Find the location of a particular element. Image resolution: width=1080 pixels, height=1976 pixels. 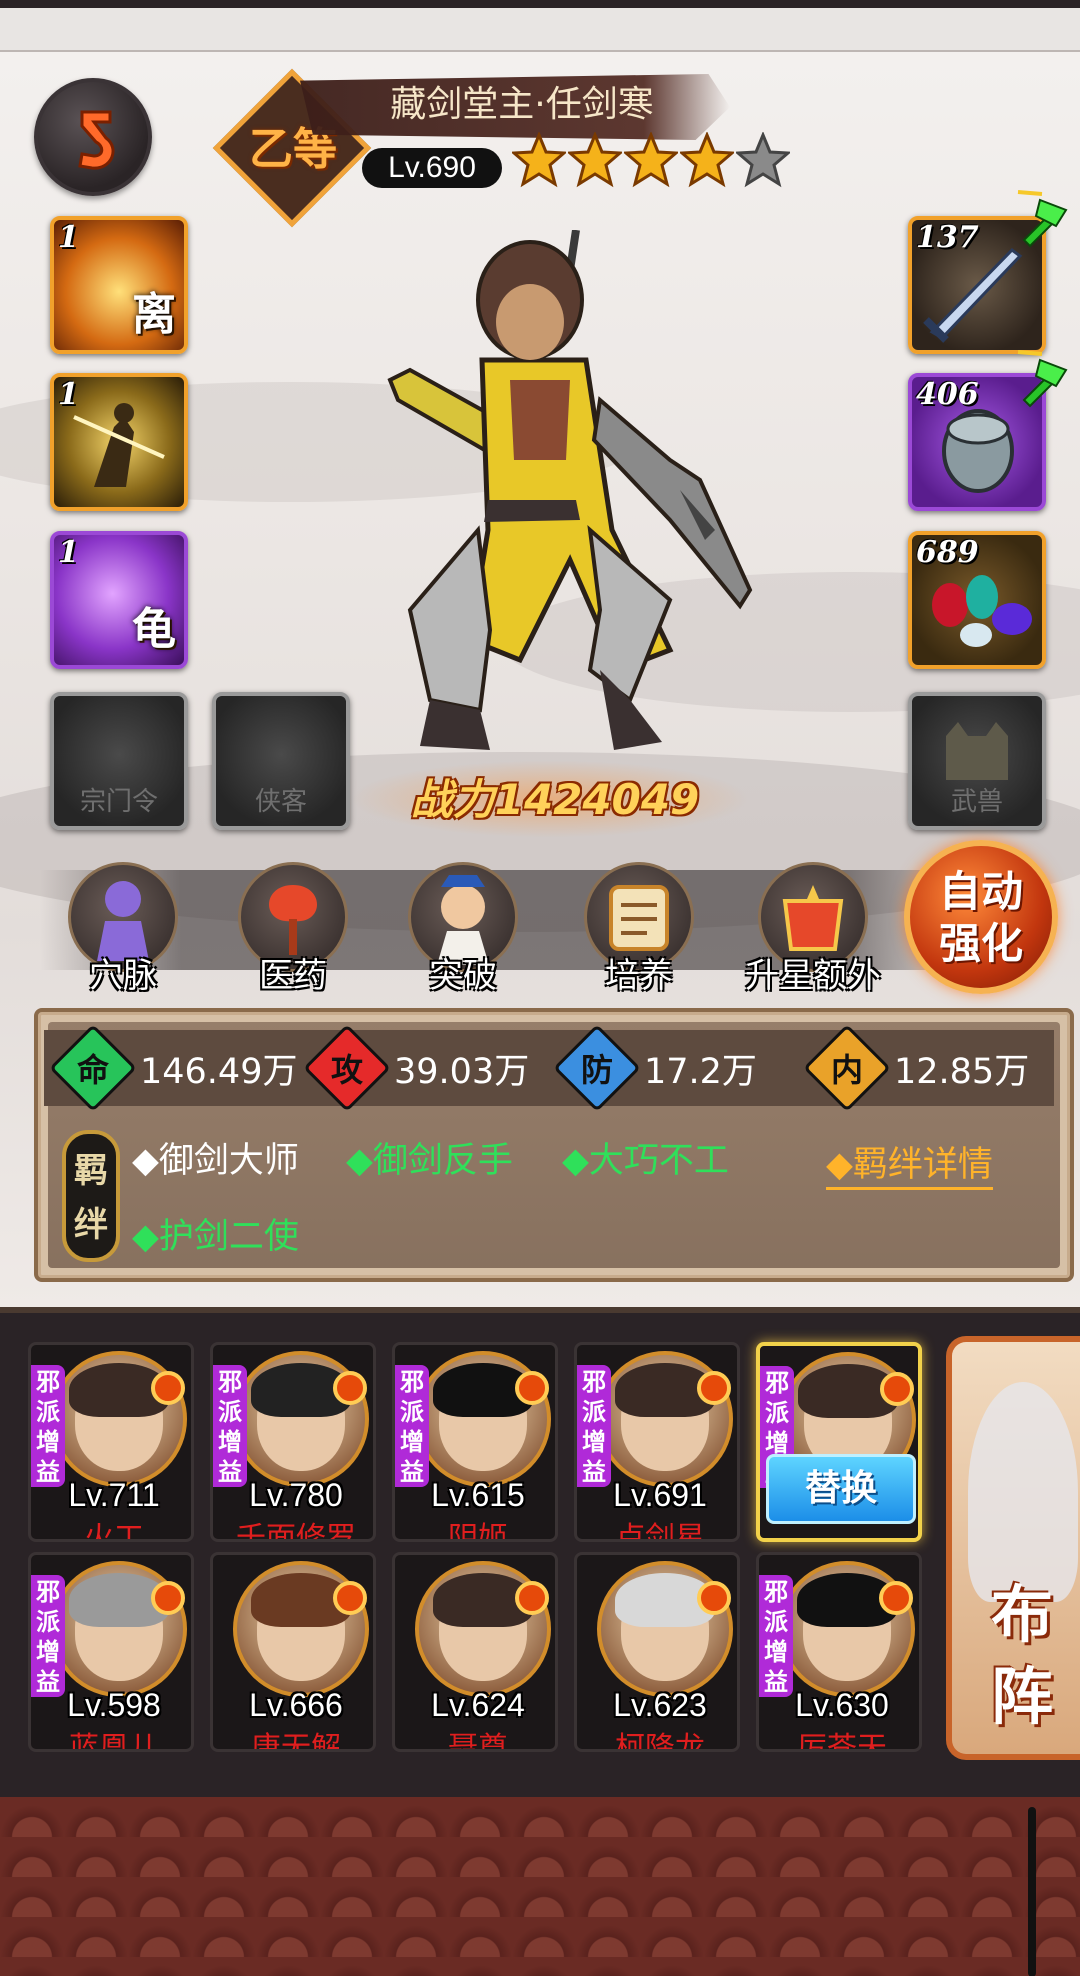

hero-card: Lv.623 柯降龙 is located at coordinates (657, 1652).